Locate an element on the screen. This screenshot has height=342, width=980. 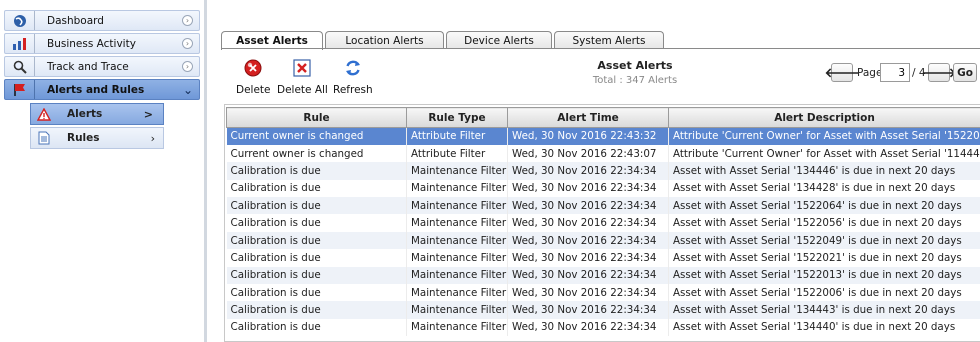
delete-all-label: Delete All is located at coordinates (302, 90).